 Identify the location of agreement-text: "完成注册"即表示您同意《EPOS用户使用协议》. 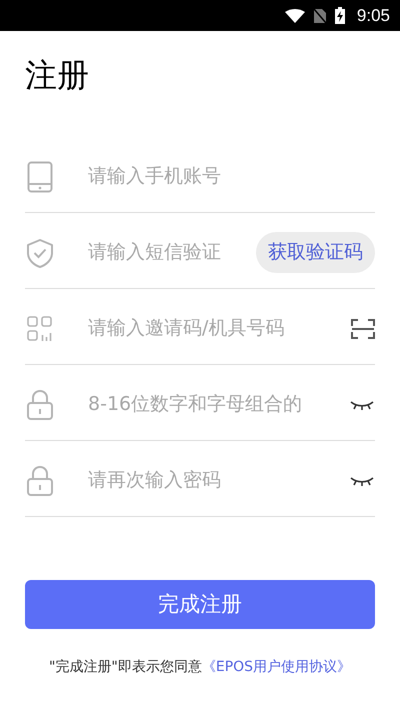
(200, 667).